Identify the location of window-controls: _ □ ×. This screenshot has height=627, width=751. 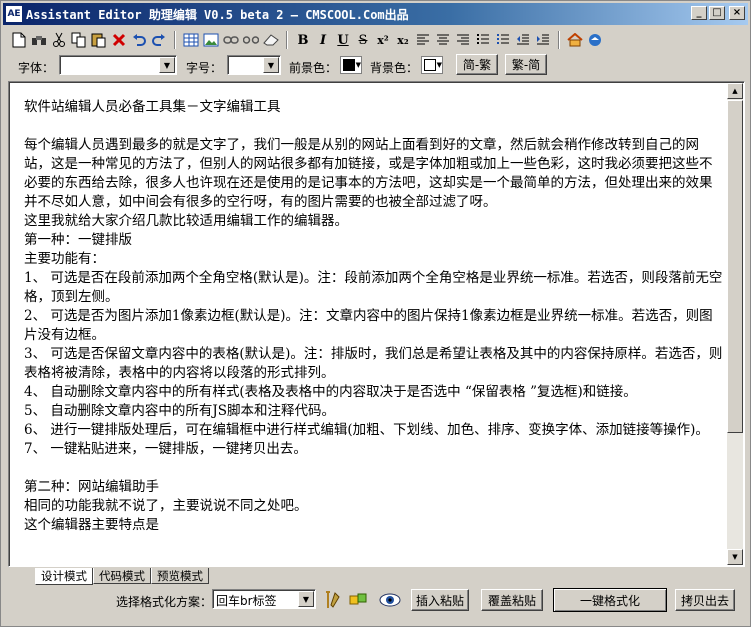
(718, 13).